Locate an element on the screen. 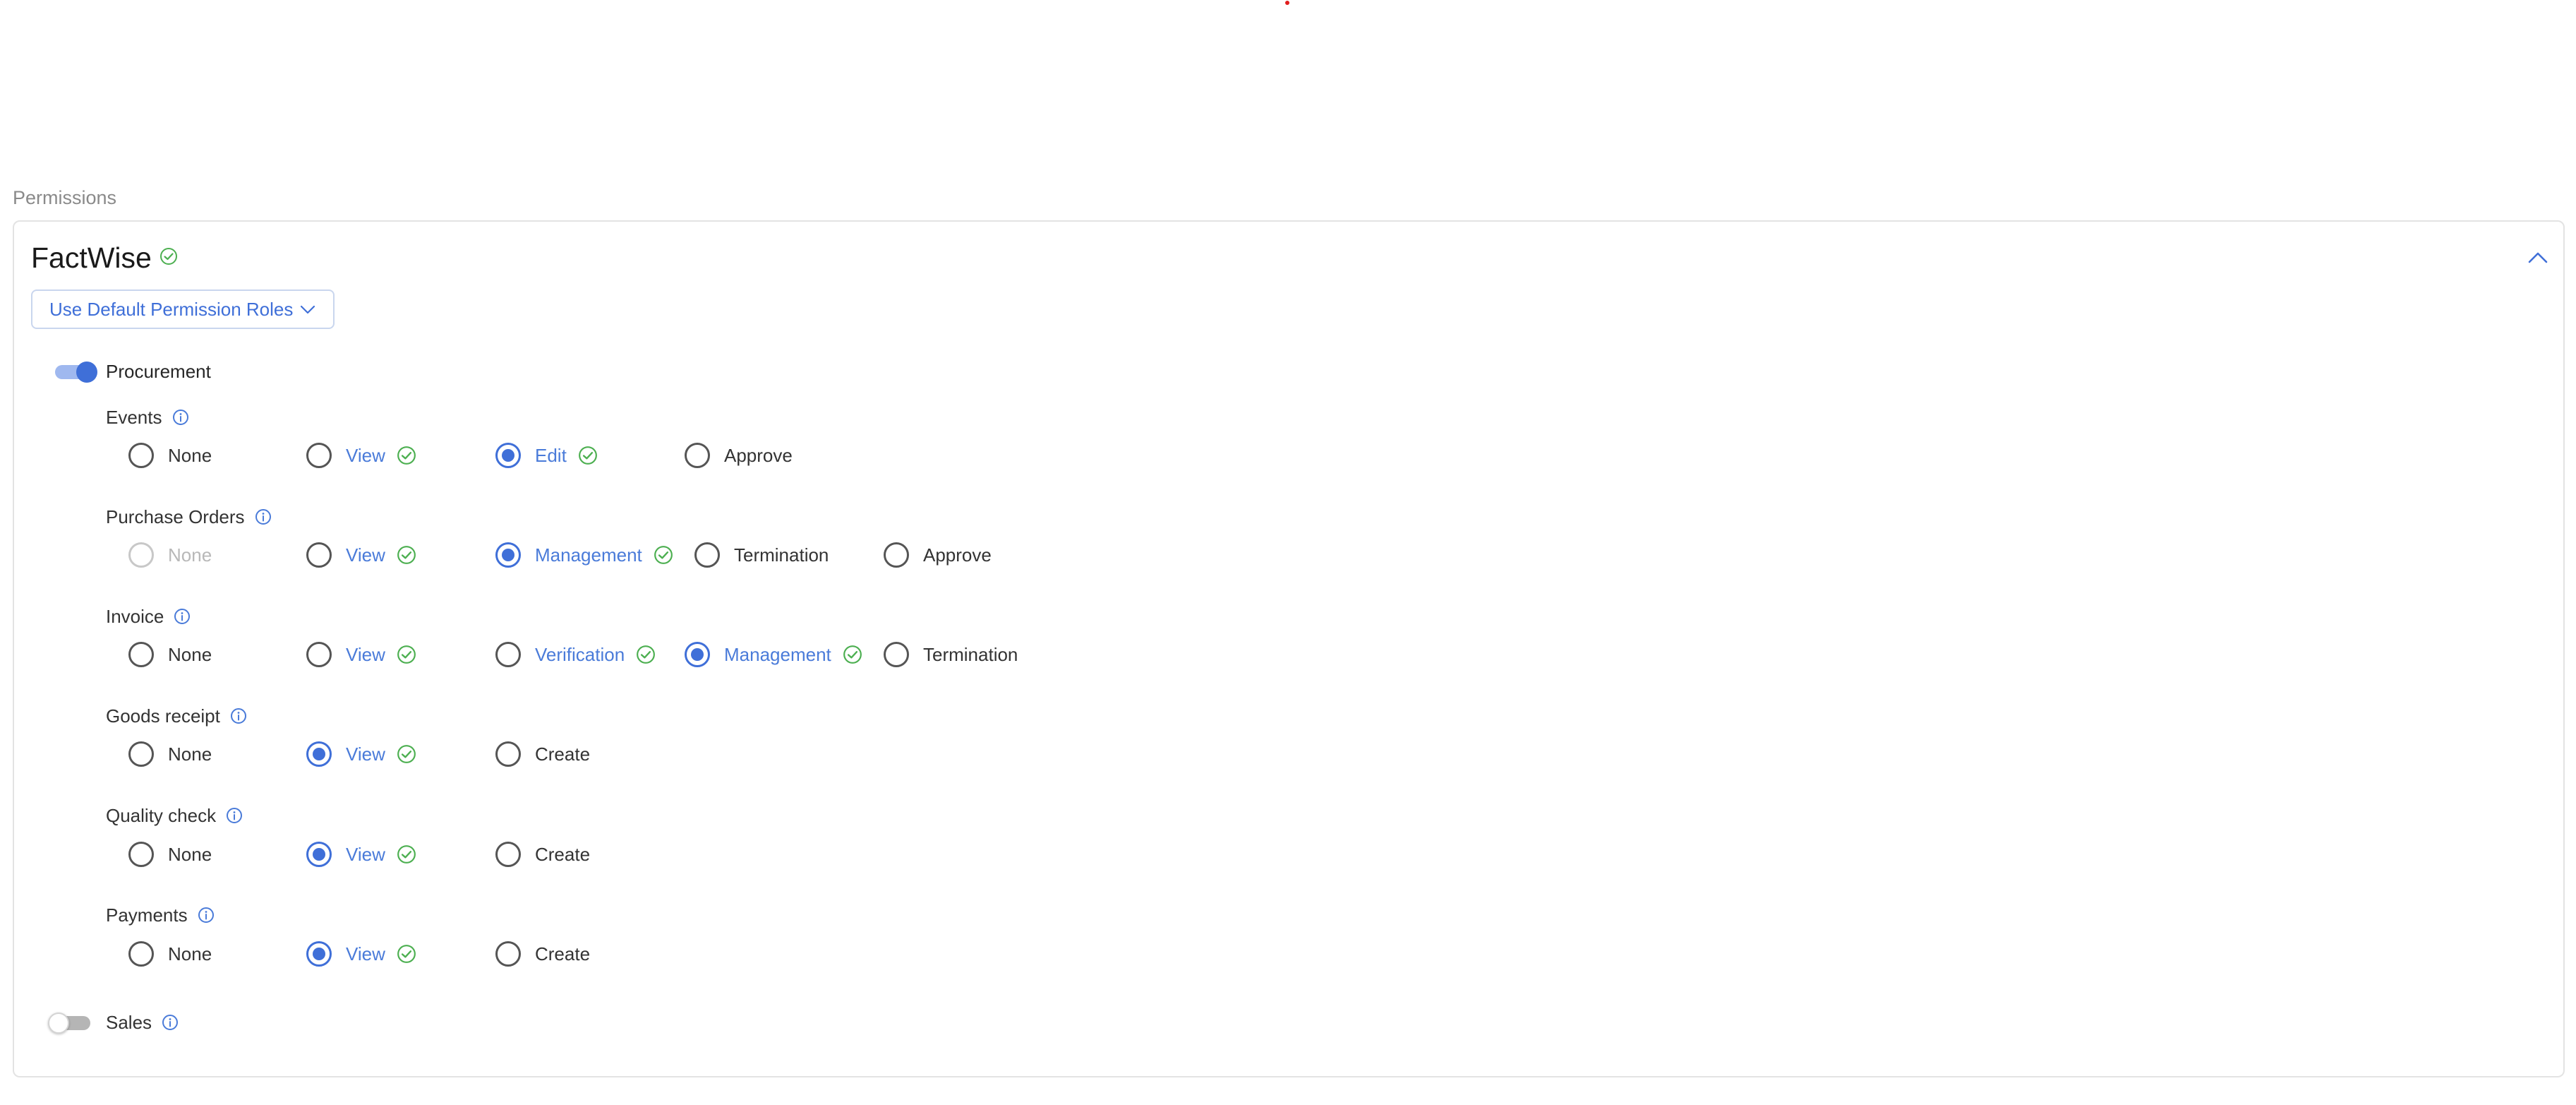  sales-label-row: Sales is located at coordinates (142, 1022).